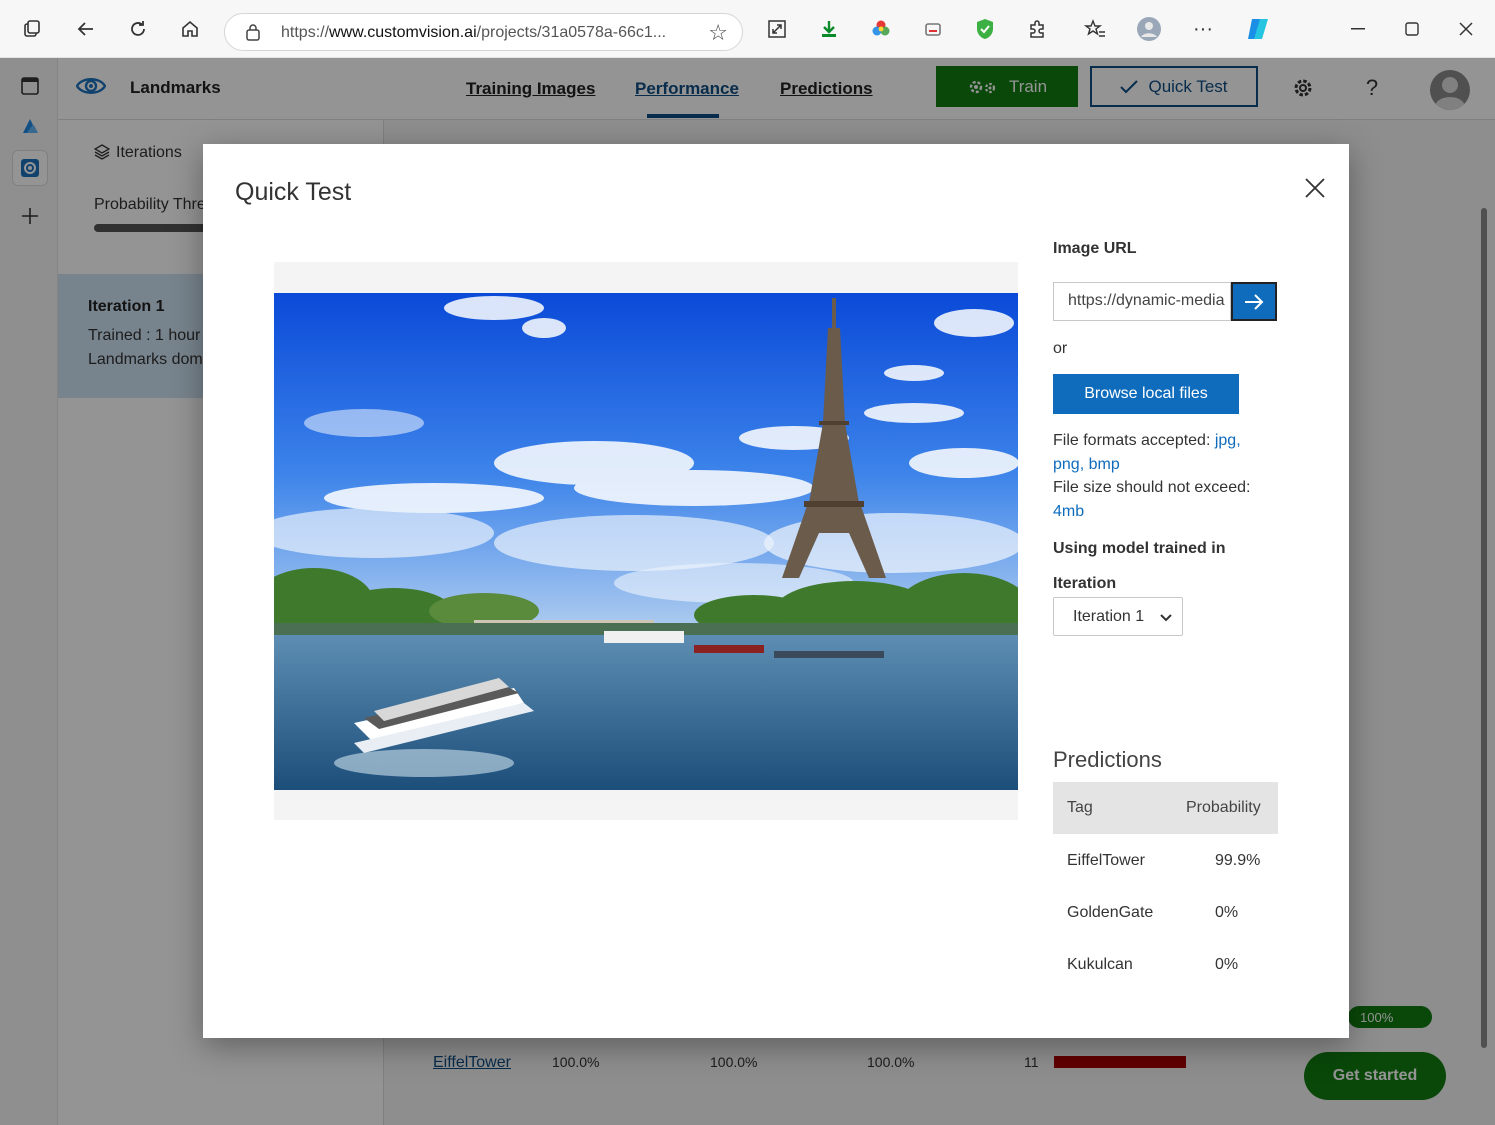 The image size is (1495, 1125). Describe the element at coordinates (293, 192) in the screenshot. I see `dialog-title: Quick Test` at that location.